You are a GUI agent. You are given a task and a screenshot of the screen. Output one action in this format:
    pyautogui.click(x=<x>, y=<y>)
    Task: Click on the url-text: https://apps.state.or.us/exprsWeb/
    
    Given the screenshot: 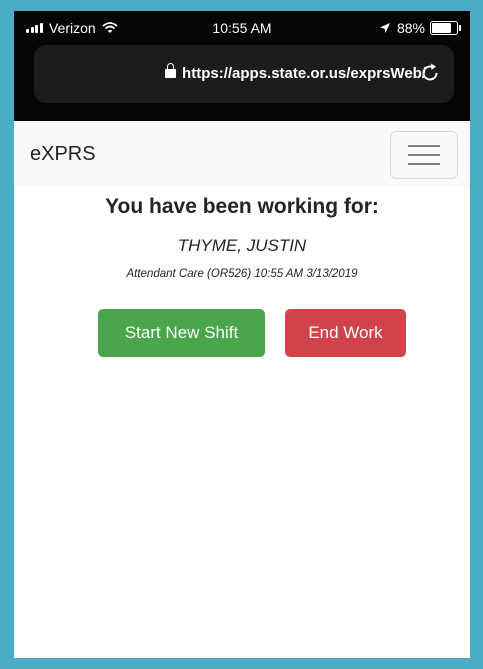 What is the action you would take?
    pyautogui.click(x=304, y=73)
    